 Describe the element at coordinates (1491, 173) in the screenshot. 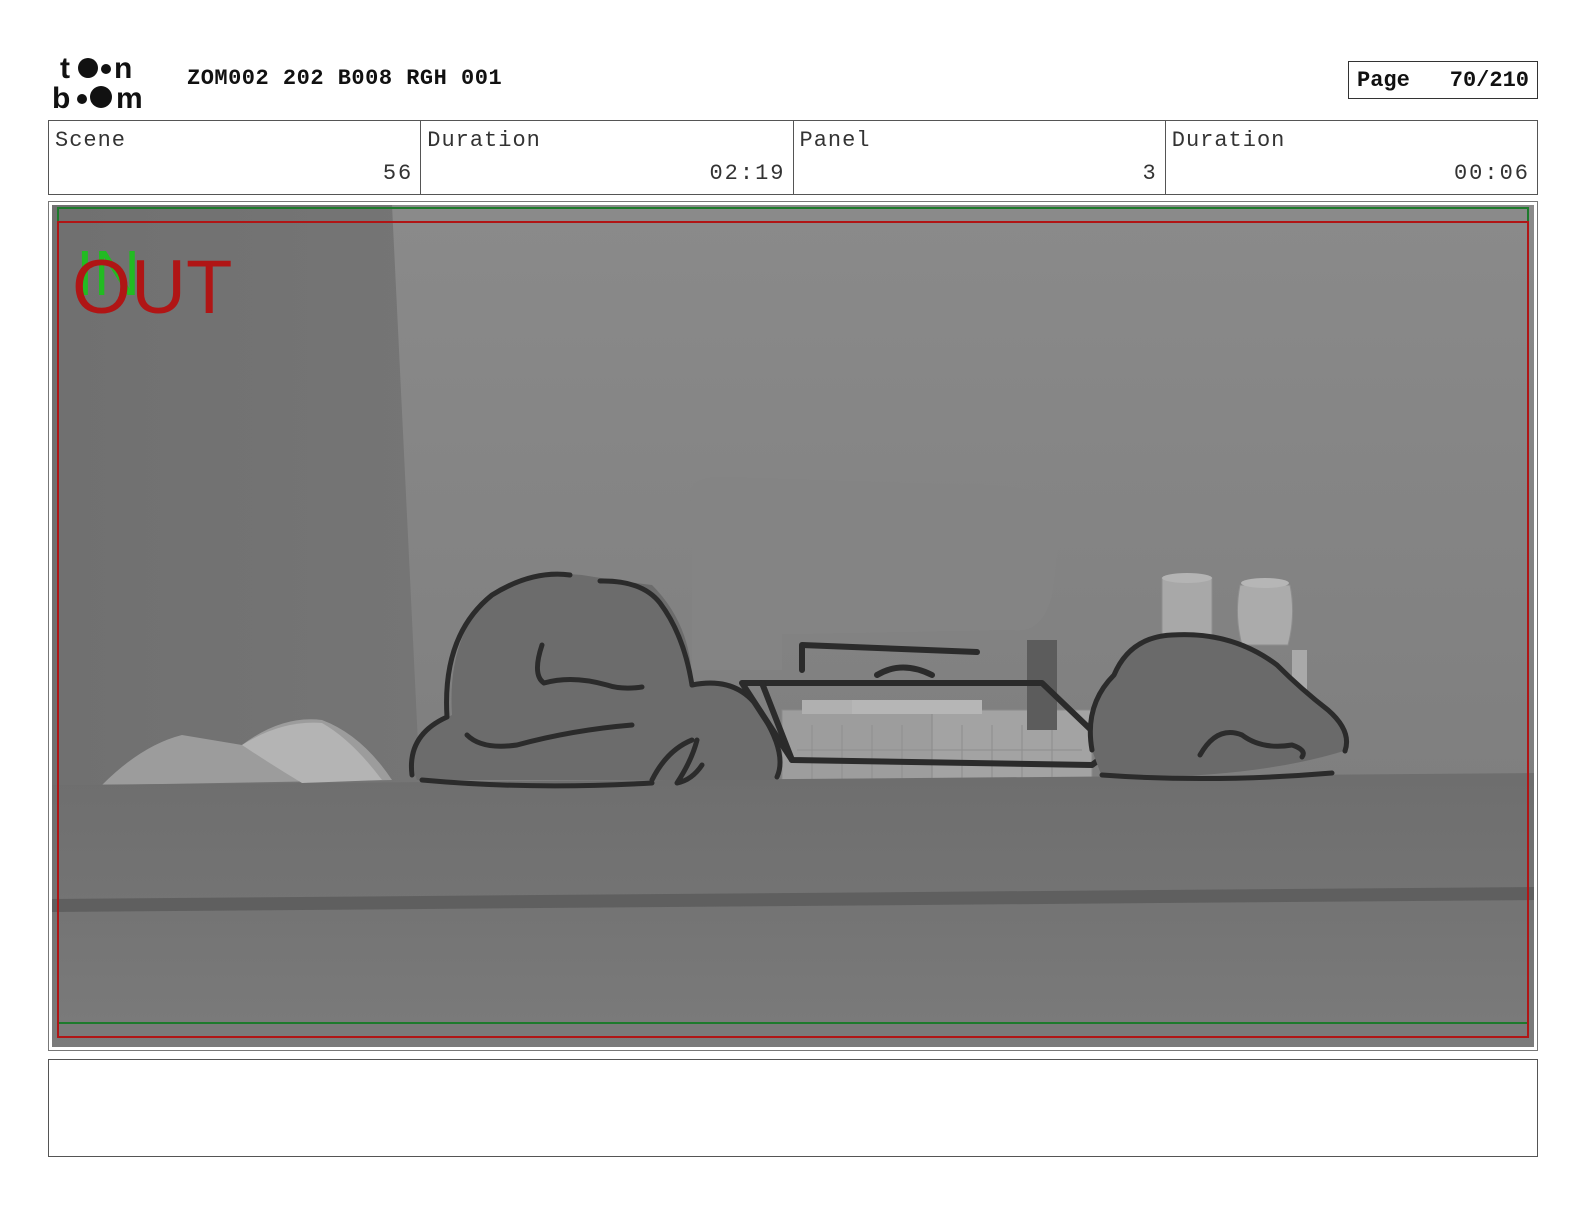

I see `panel-duration-value: 00:06` at that location.